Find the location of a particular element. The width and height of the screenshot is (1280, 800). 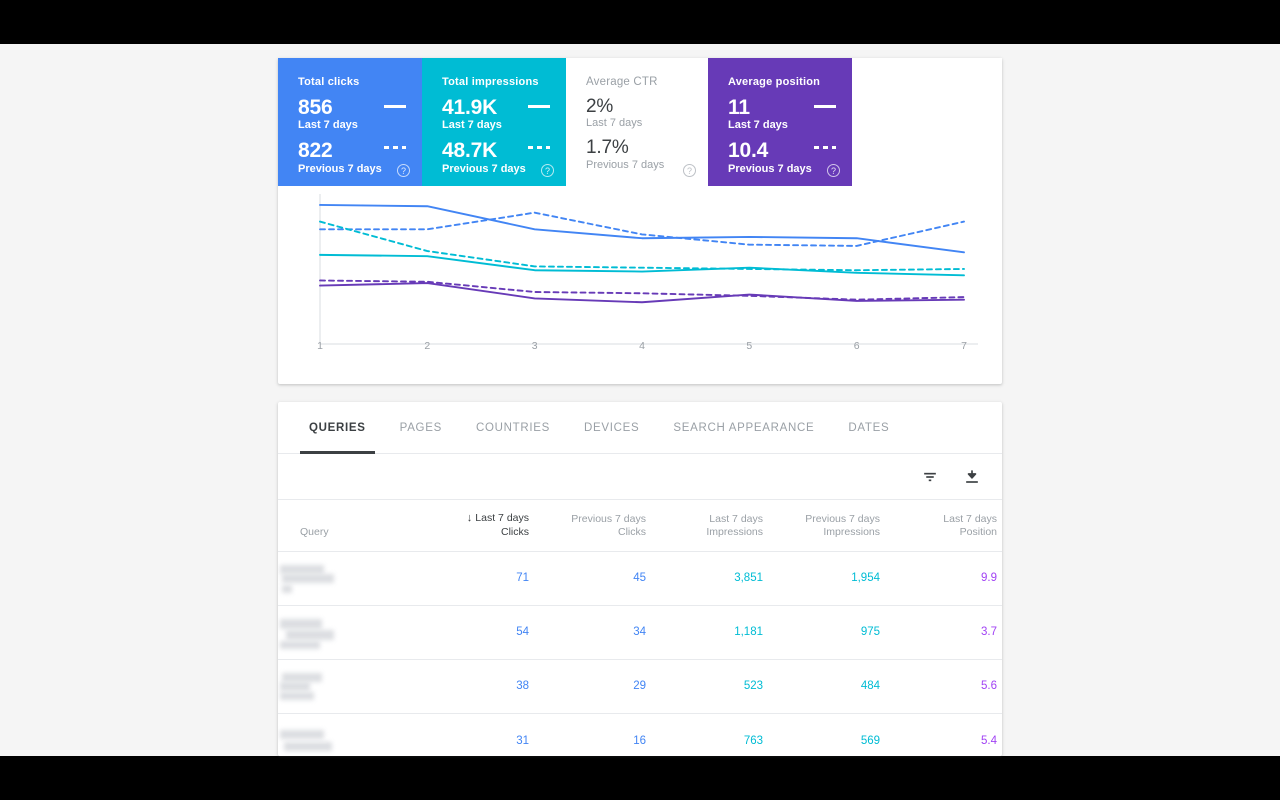

tab-queries: QUERIES is located at coordinates (337, 428).